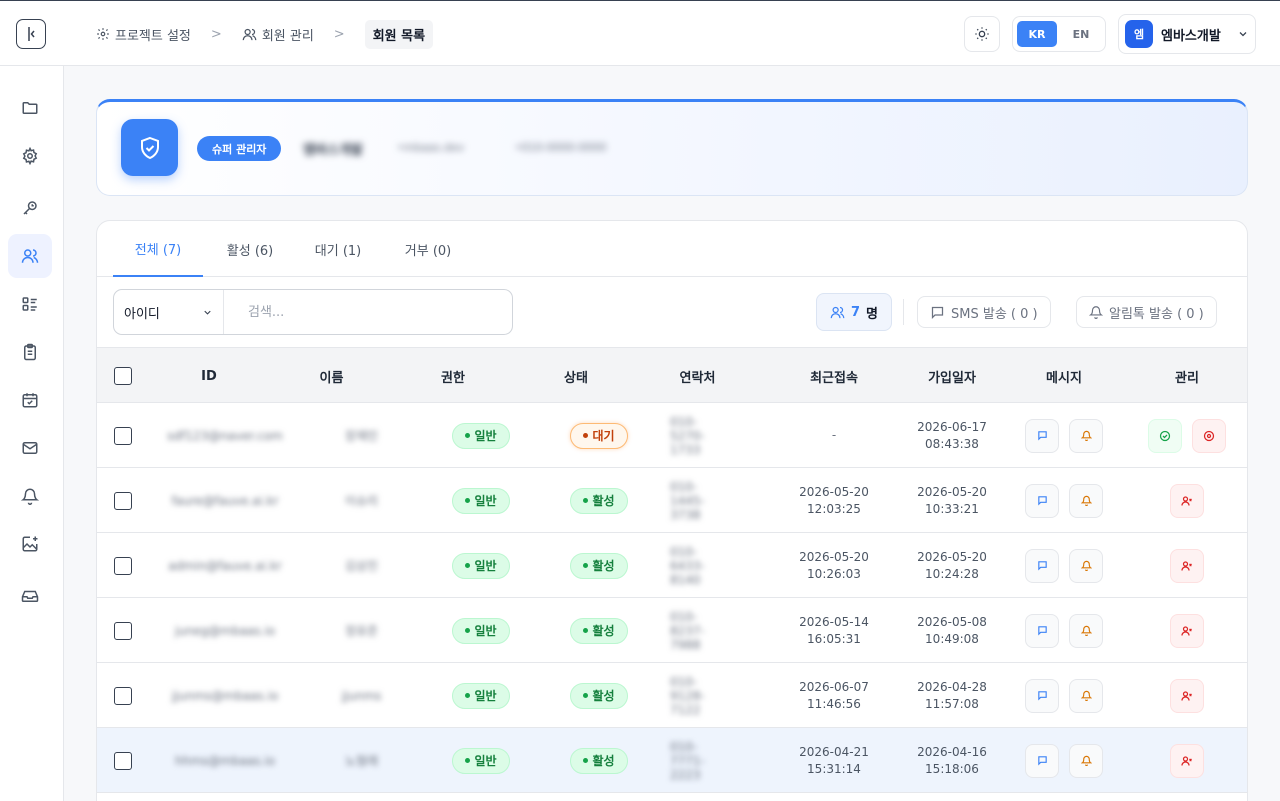 The height and width of the screenshot is (801, 1280). I want to click on column-header: 최근접속, so click(834, 378).